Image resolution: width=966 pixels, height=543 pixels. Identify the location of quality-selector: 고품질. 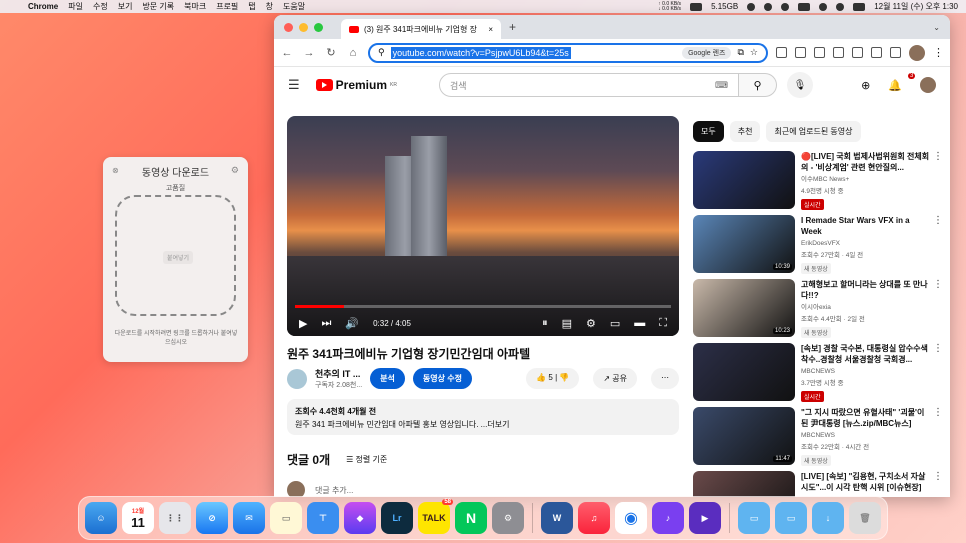
(175, 188).